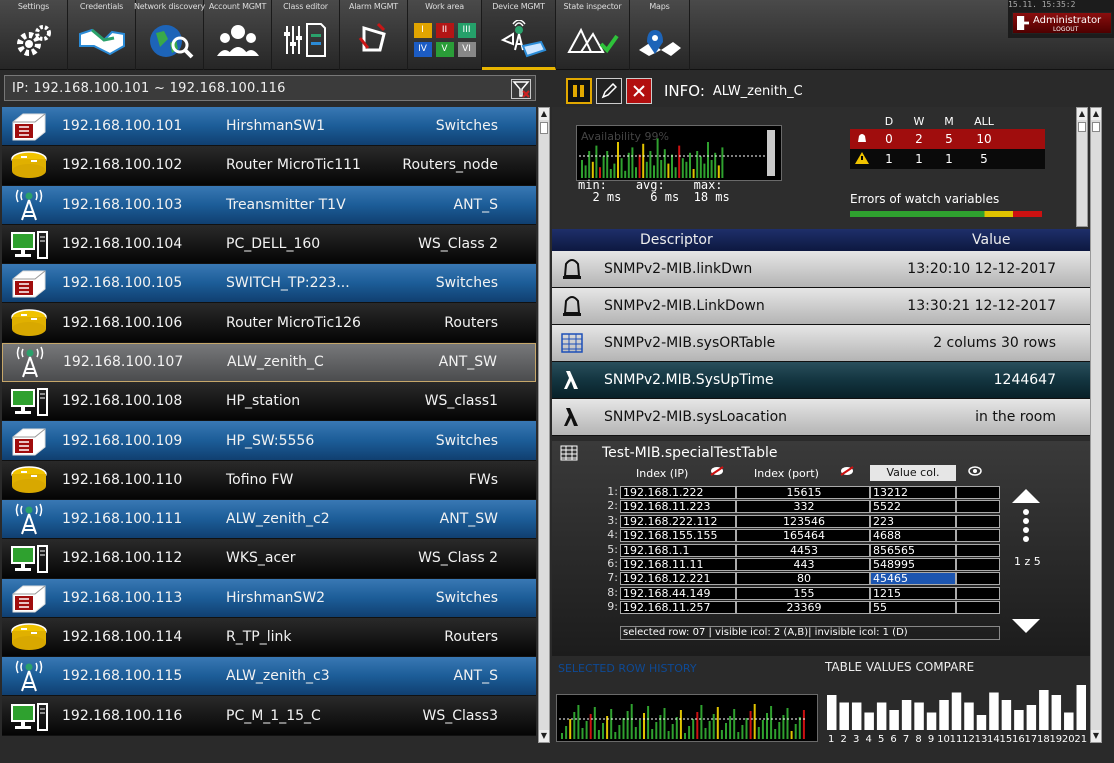 This screenshot has width=1114, height=763. I want to click on device-list-scrollbar: ▲ ▼, so click(544, 425).